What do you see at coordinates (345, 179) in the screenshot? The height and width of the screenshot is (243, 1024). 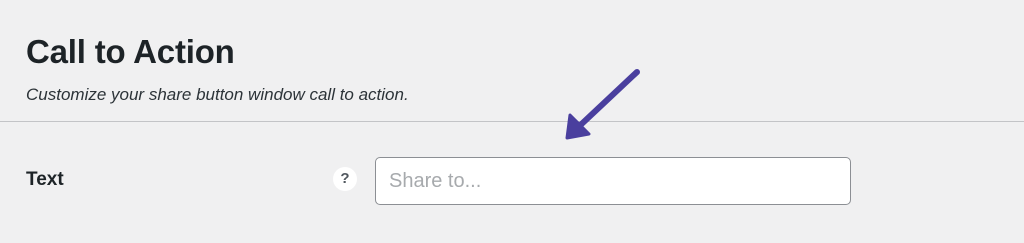 I see `question-mark-icon: ?` at bounding box center [345, 179].